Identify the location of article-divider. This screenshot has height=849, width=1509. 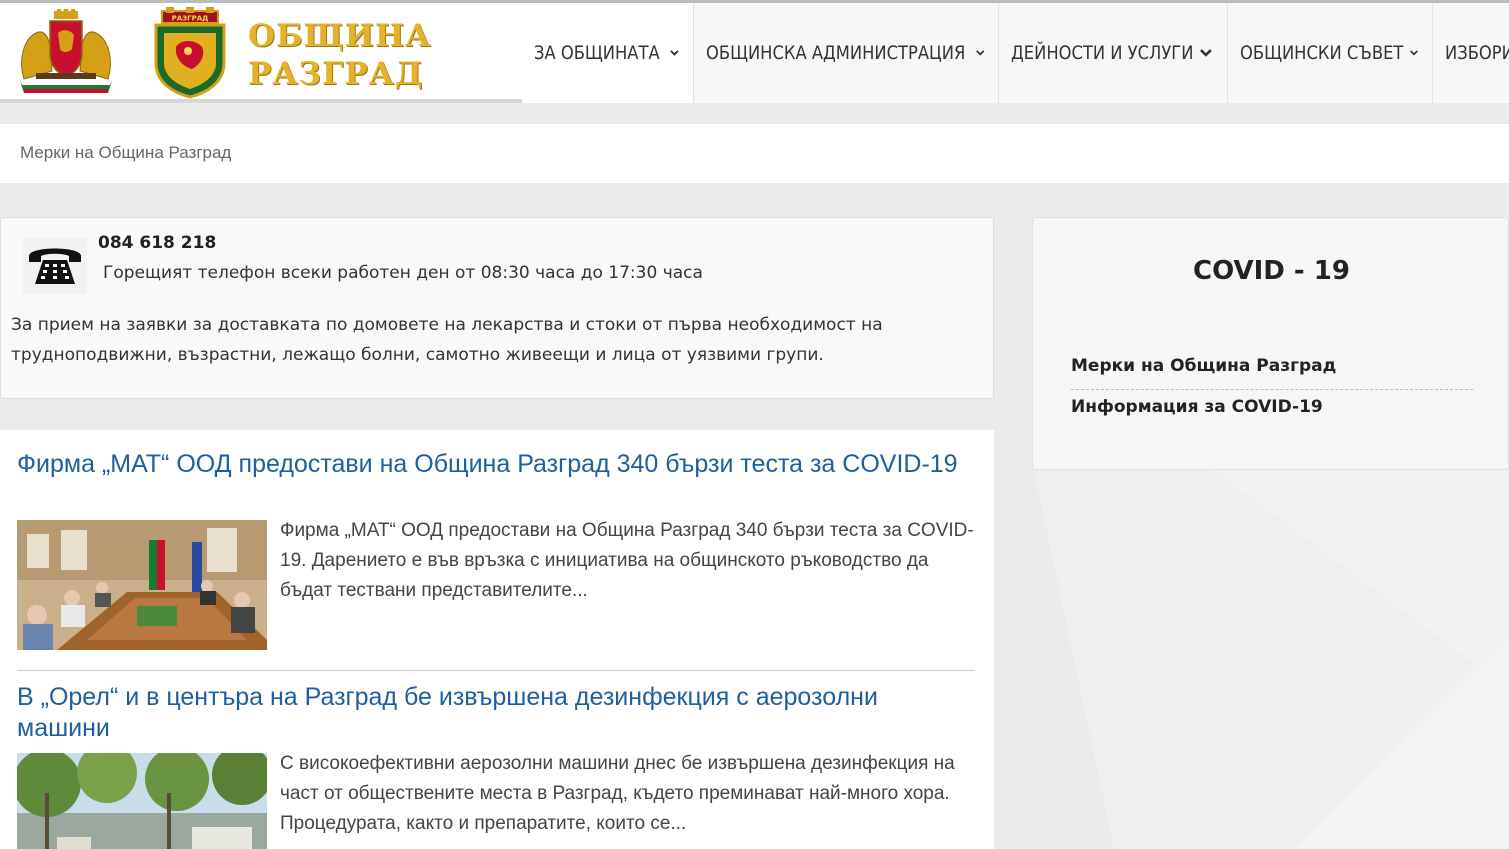
(496, 670).